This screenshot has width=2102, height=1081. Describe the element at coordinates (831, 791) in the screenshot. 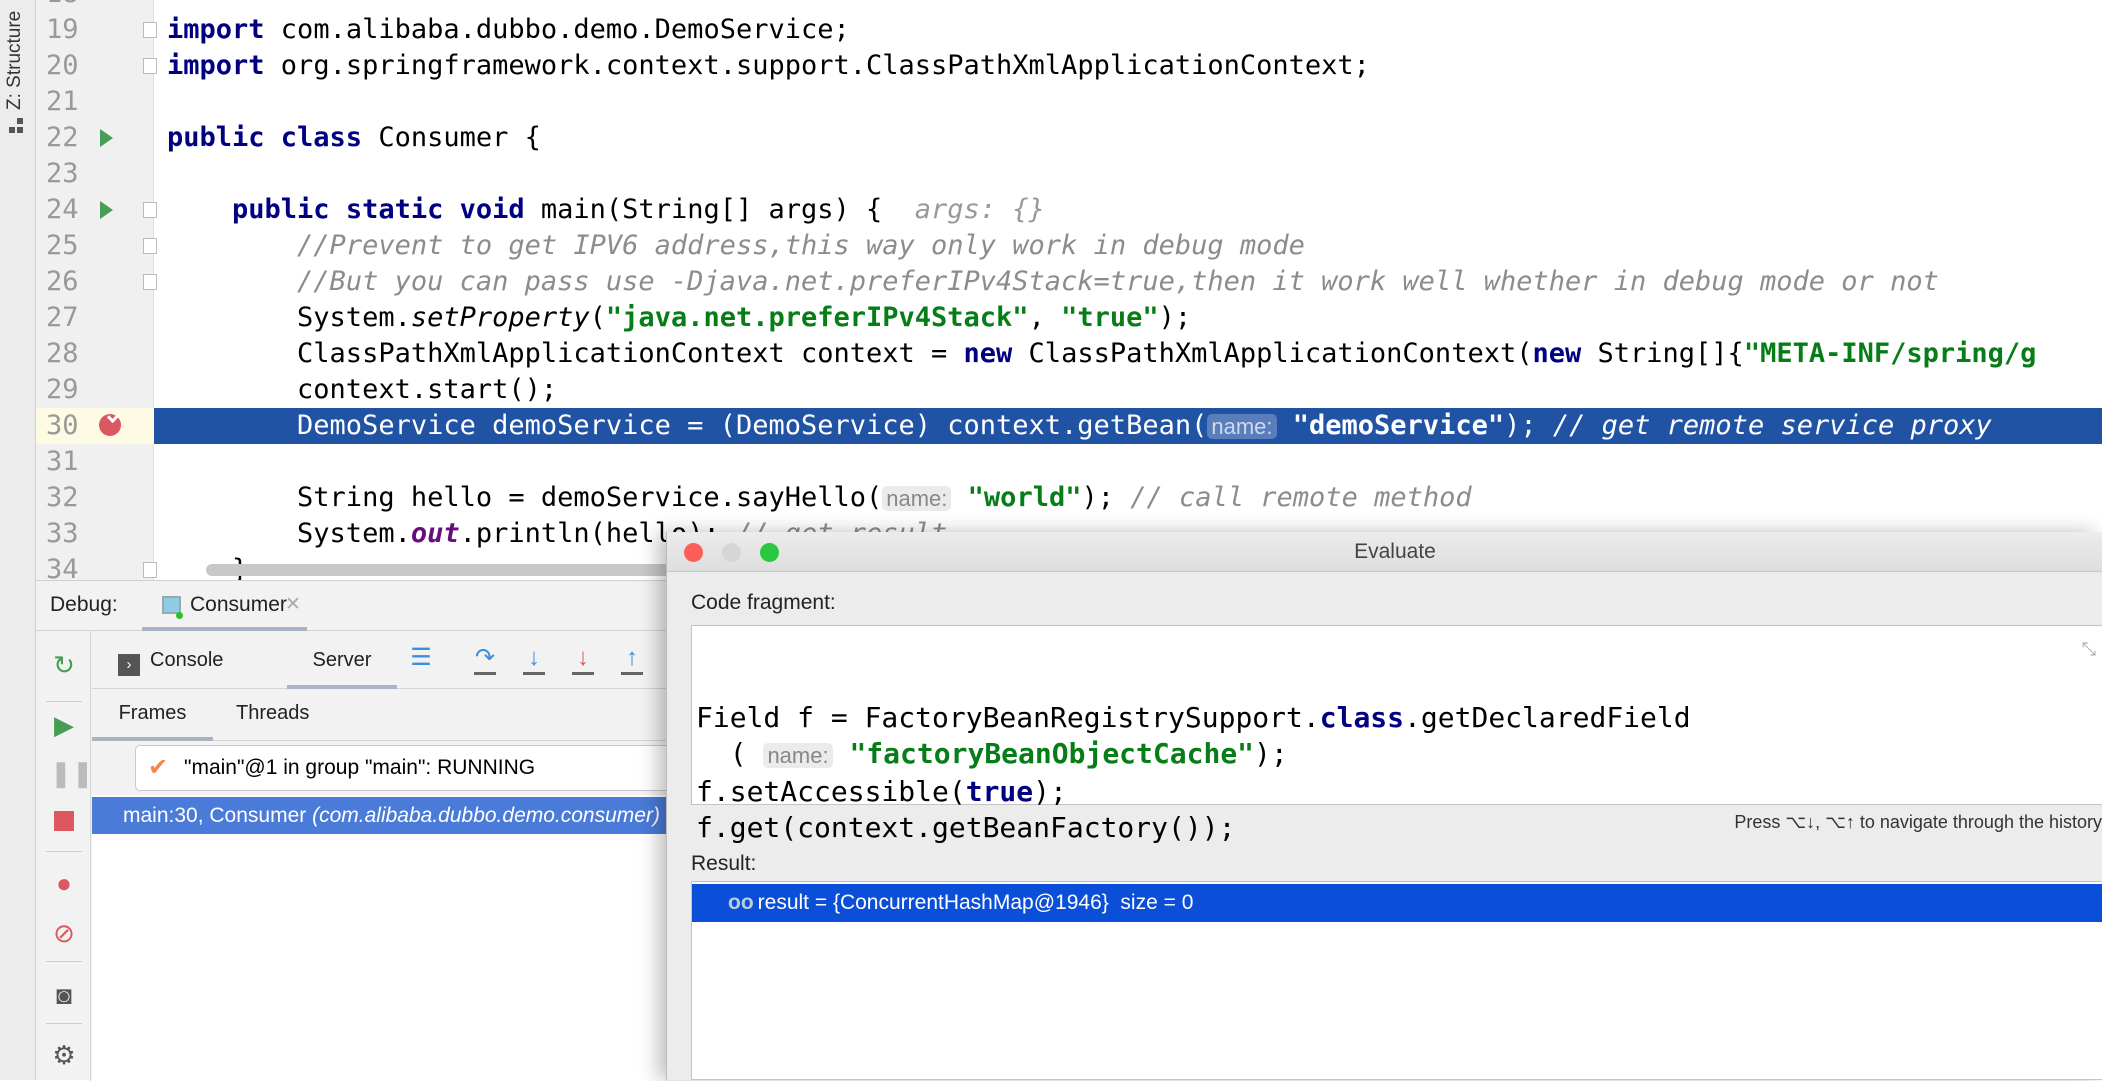

I see `code-token: f.setAccessible(` at that location.